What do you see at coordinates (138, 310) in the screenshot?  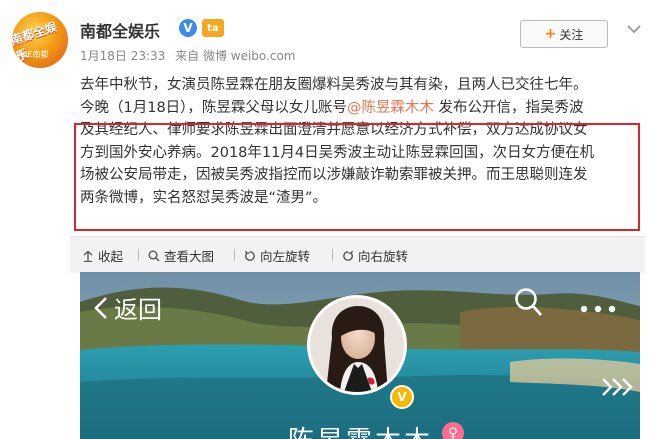 I see `back-label: 返回` at bounding box center [138, 310].